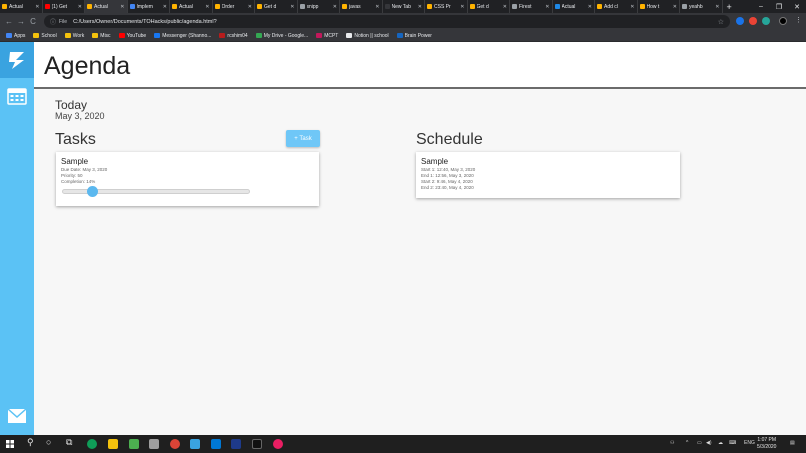  I want to click on taskbar-clock: 1:07 PM 5/3/2020, so click(766, 444).